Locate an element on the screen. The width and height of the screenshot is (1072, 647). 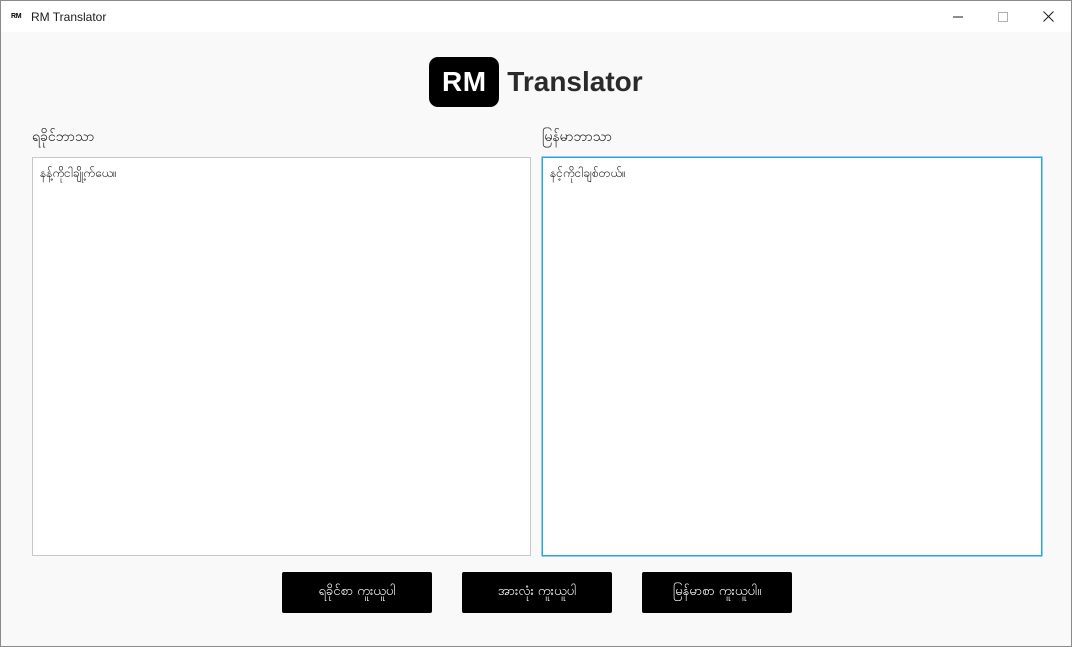
app-icon: RM is located at coordinates (16, 16).